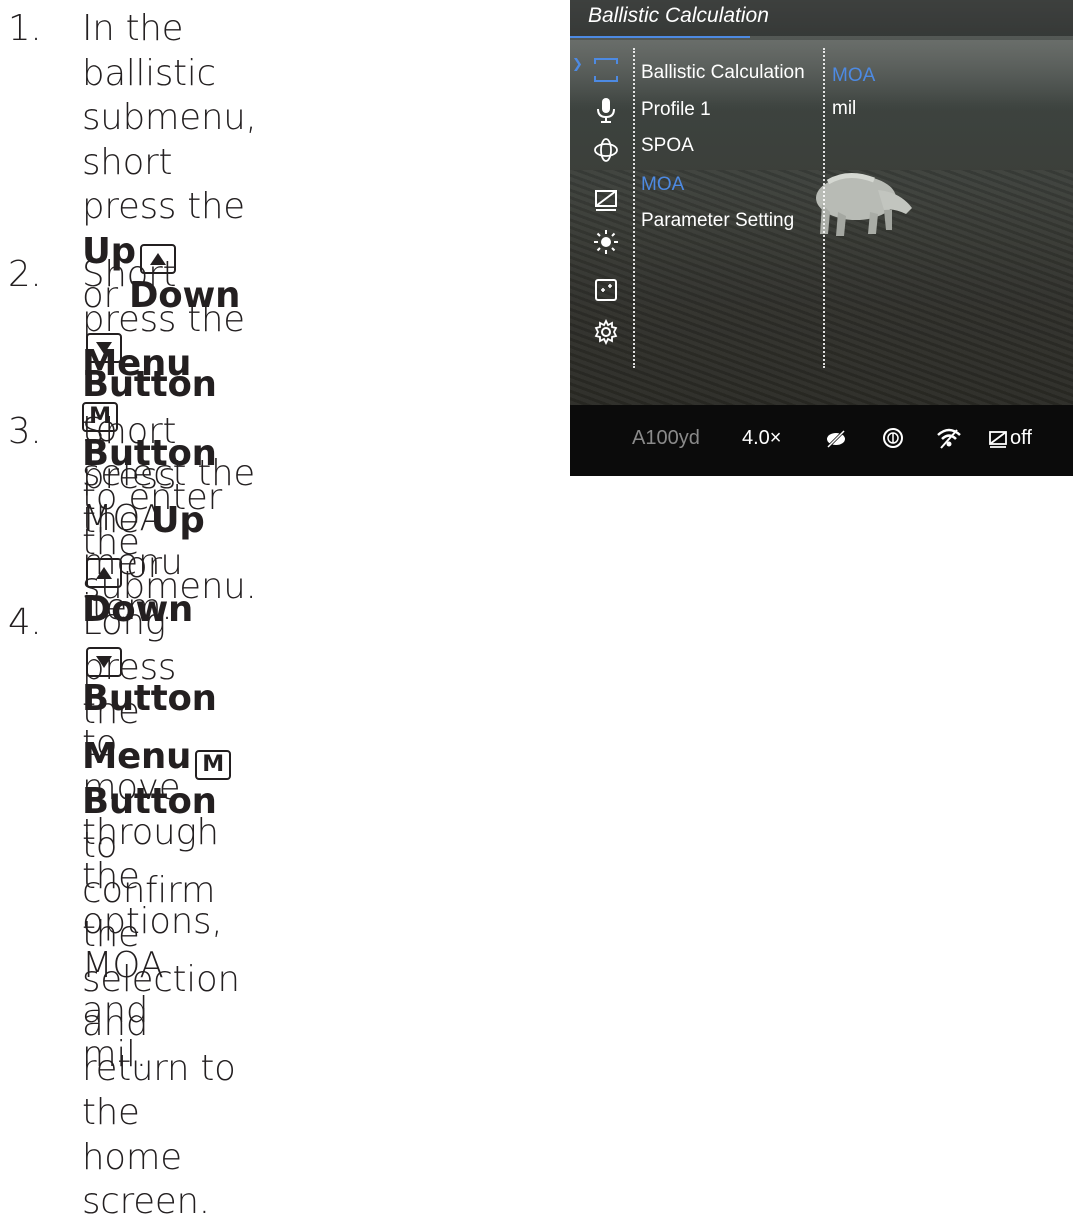 This screenshot has height=1225, width=1073. Describe the element at coordinates (606, 150) in the screenshot. I see `rotate-icon` at that location.